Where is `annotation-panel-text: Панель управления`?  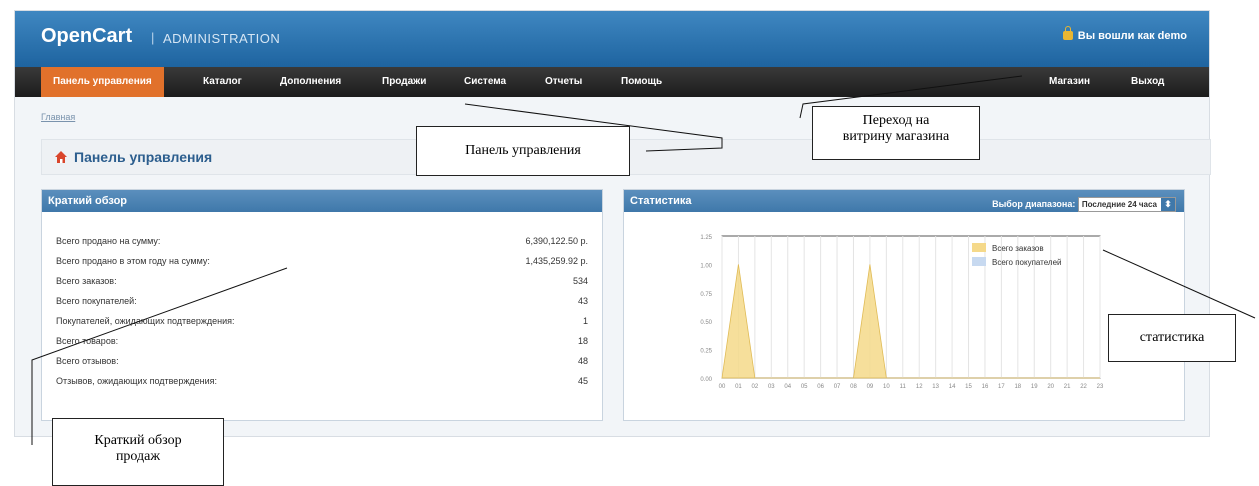 annotation-panel-text: Панель управления is located at coordinates (523, 150).